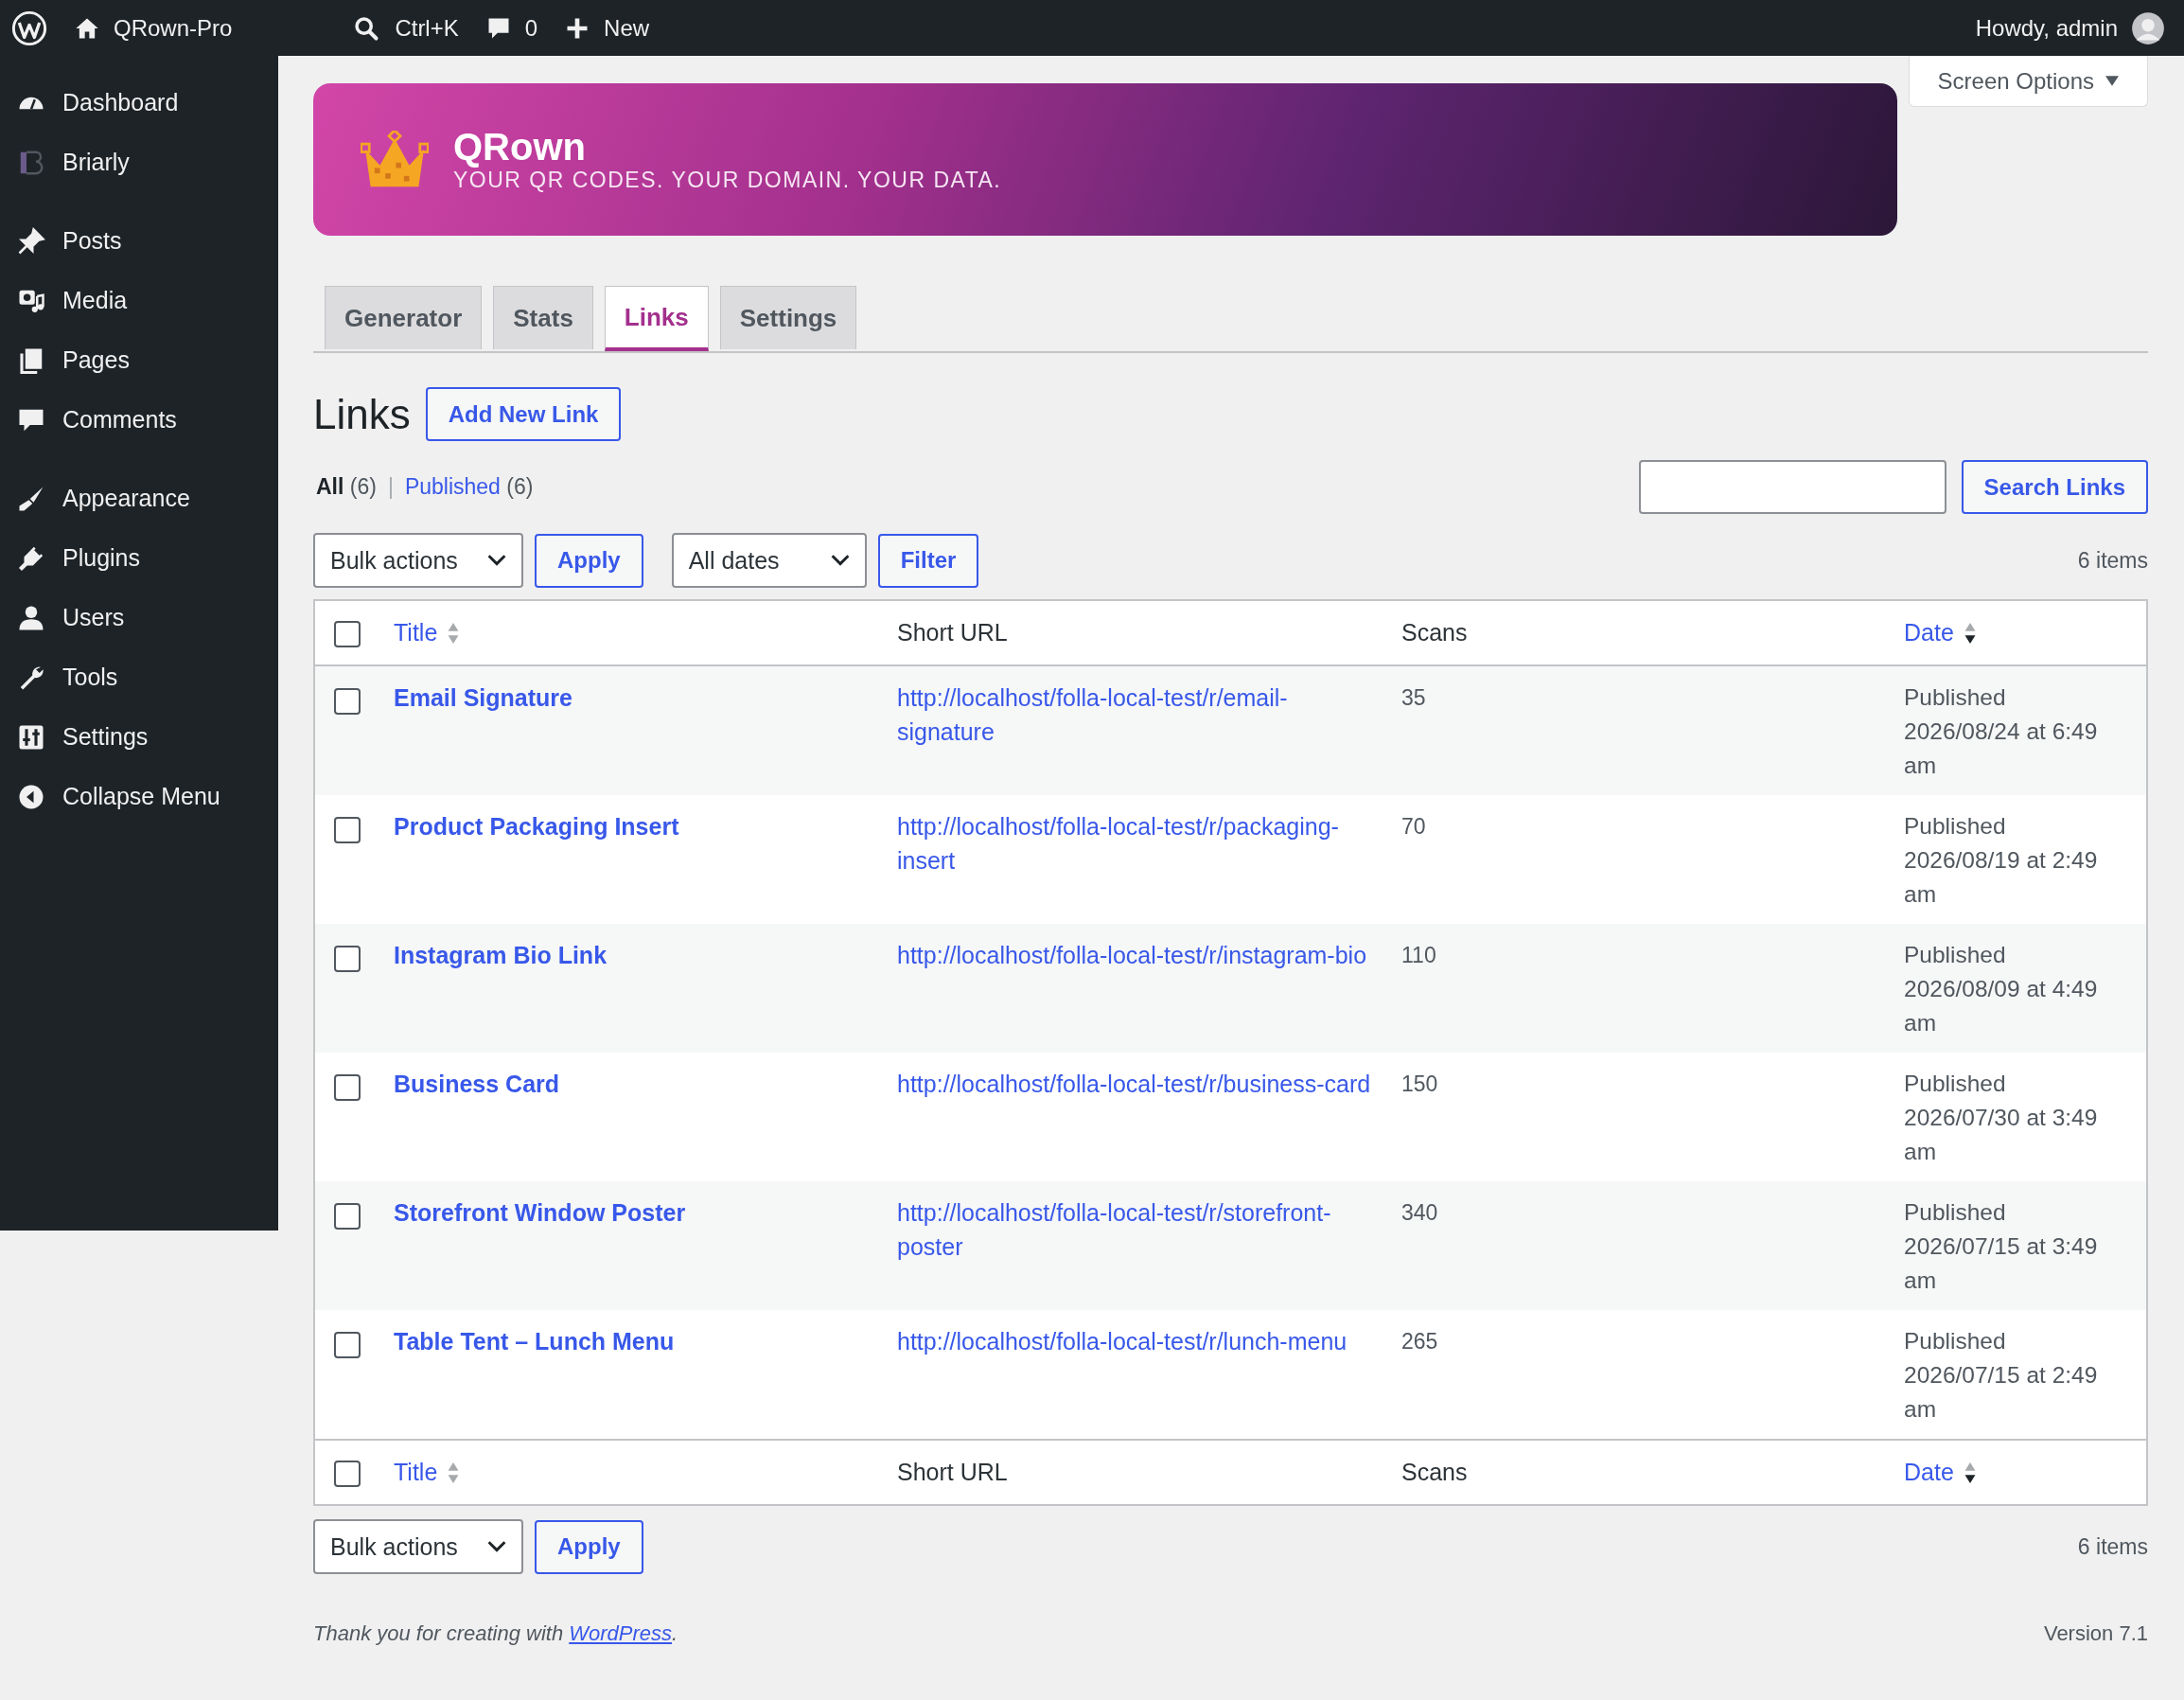  Describe the element at coordinates (769, 560) in the screenshot. I see `dates-select: All dates` at that location.